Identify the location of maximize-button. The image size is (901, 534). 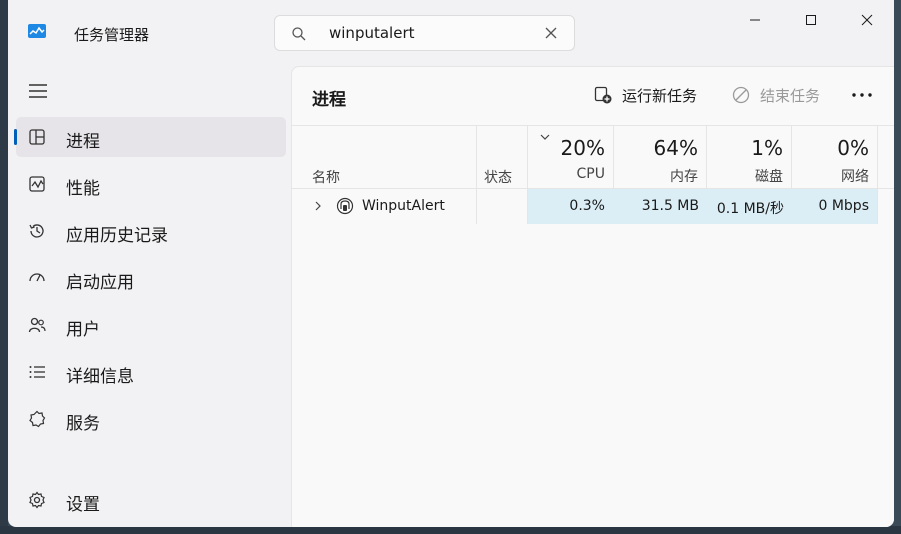
(811, 20).